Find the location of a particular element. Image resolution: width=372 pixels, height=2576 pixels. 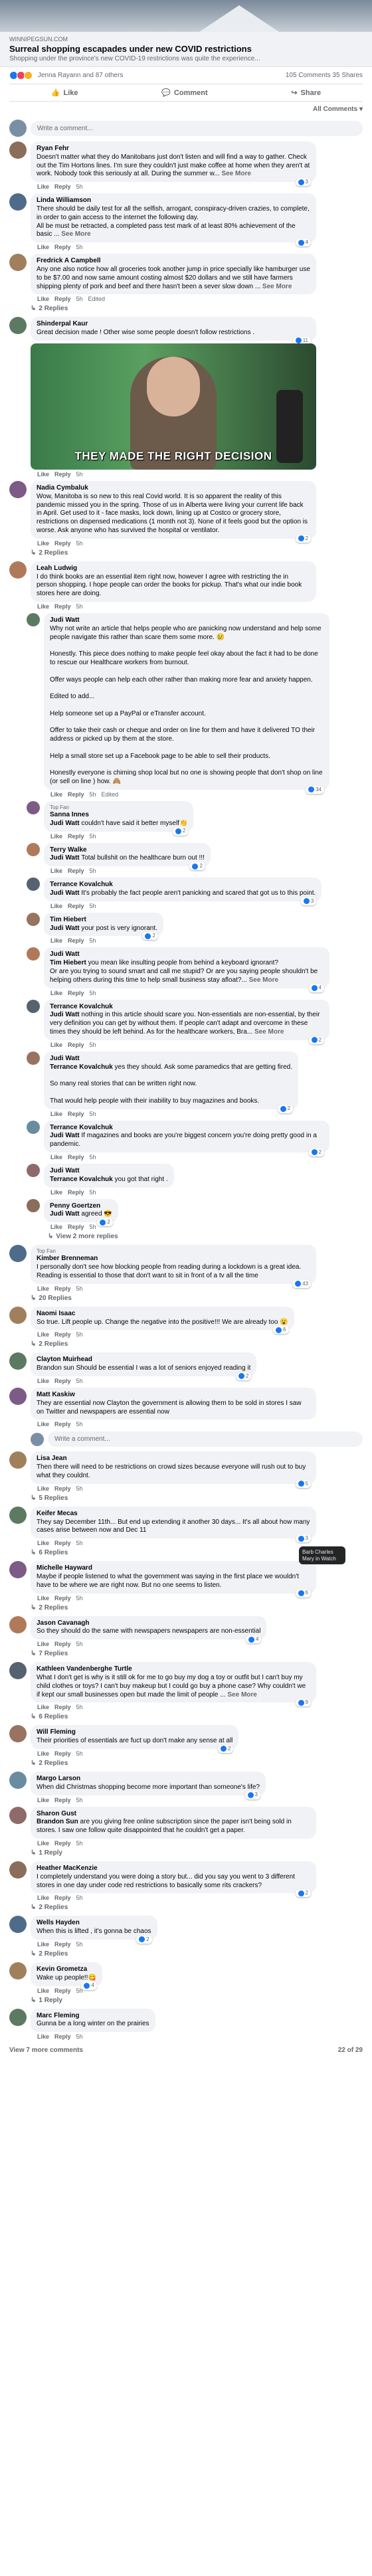

mention-link: Tim Hiebert is located at coordinates (68, 962).